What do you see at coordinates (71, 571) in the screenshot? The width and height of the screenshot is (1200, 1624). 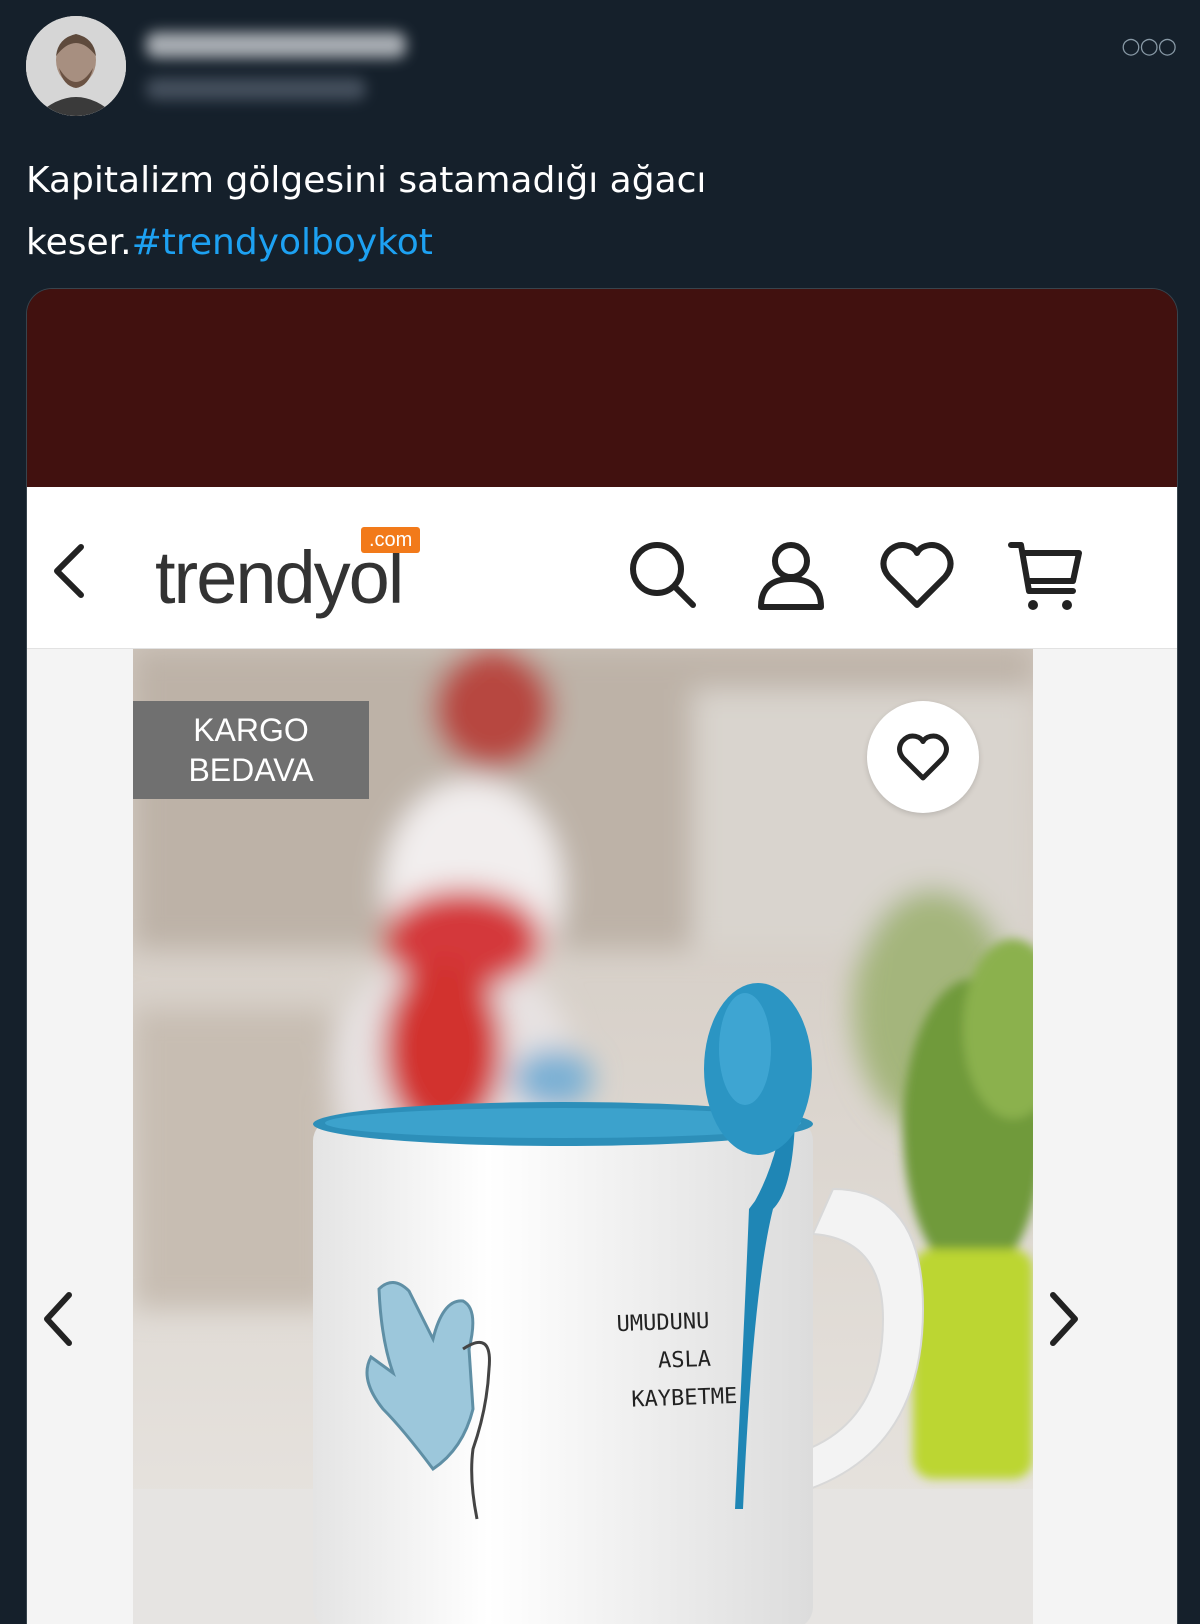 I see `back-chevron-icon` at bounding box center [71, 571].